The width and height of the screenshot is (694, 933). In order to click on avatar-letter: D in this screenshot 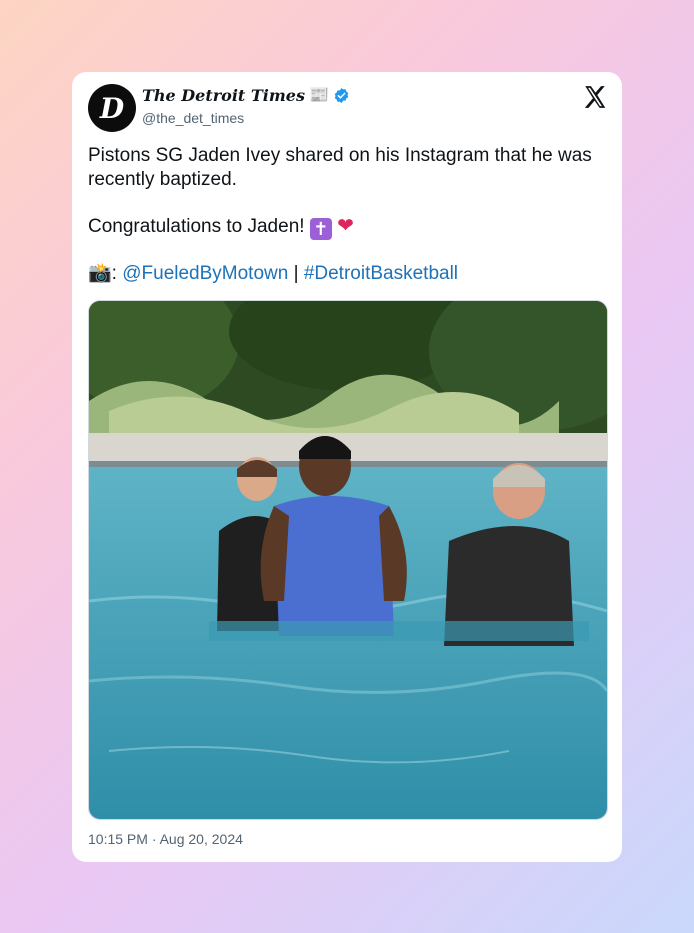, I will do `click(112, 108)`.